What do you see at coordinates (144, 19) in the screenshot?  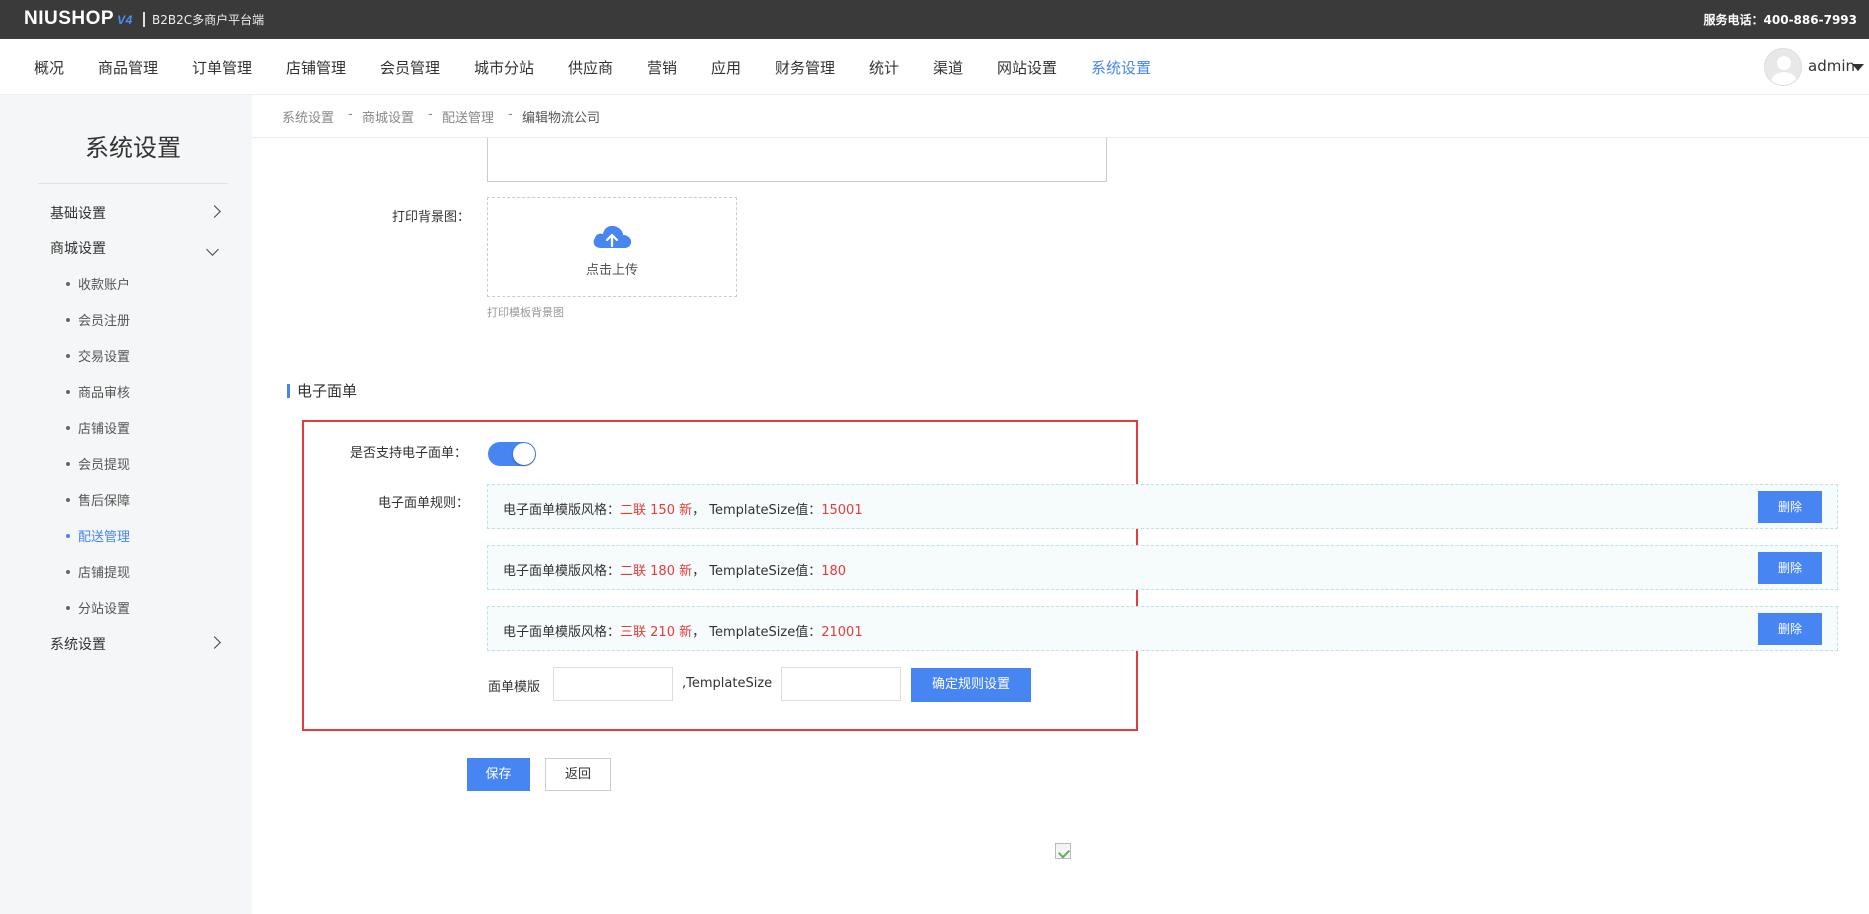 I see `logo-divider` at bounding box center [144, 19].